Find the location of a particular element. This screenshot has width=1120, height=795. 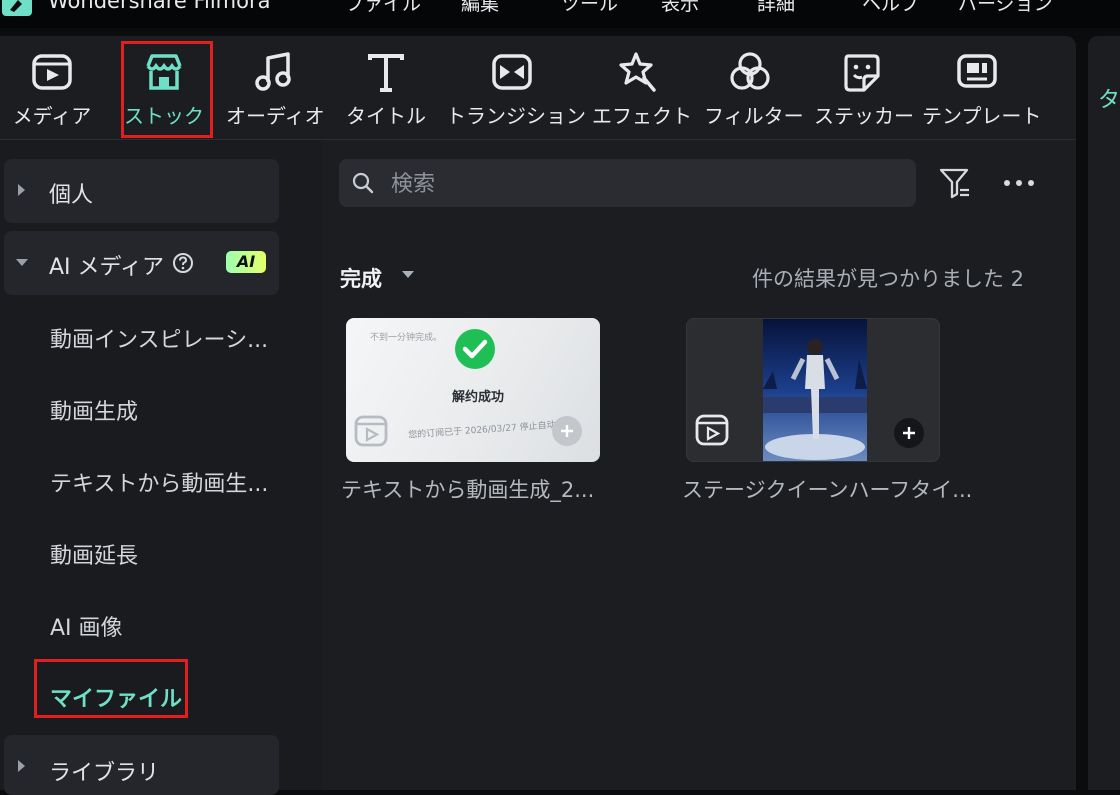

effects-star-icon is located at coordinates (637, 72).